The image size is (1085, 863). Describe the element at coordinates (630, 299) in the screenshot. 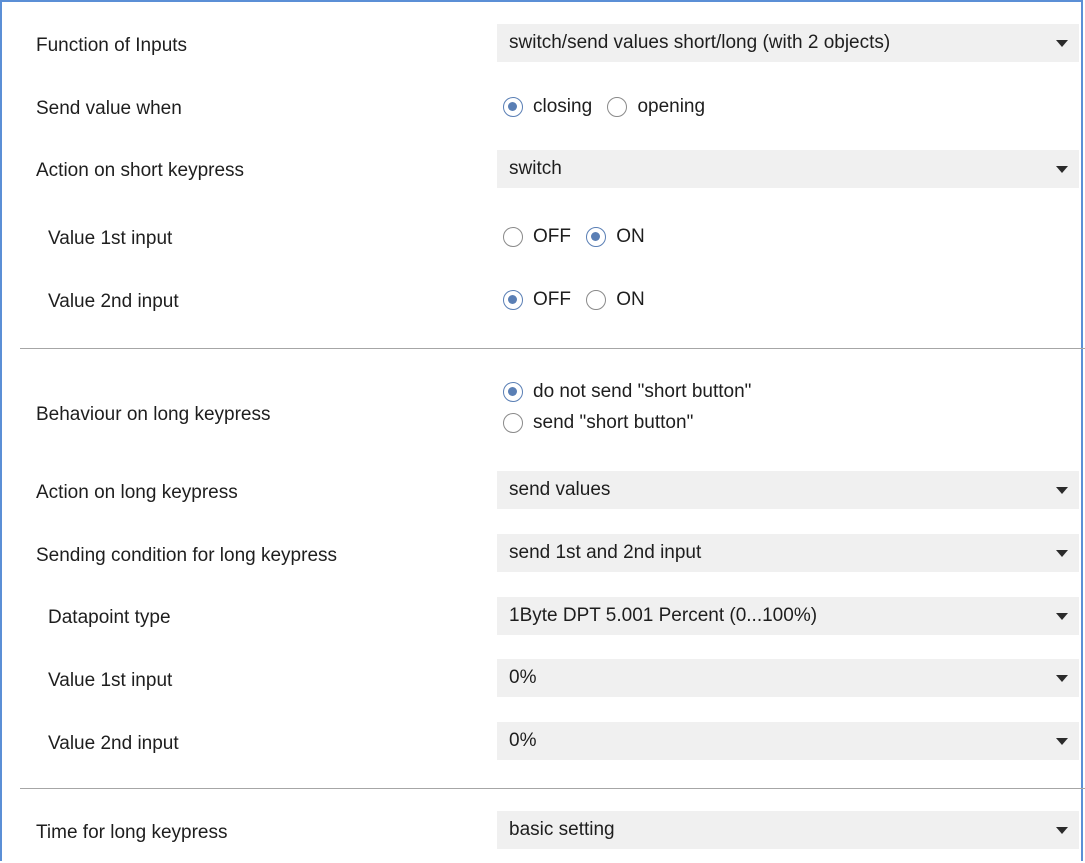

I see `radio-short2-on-label: ON` at that location.